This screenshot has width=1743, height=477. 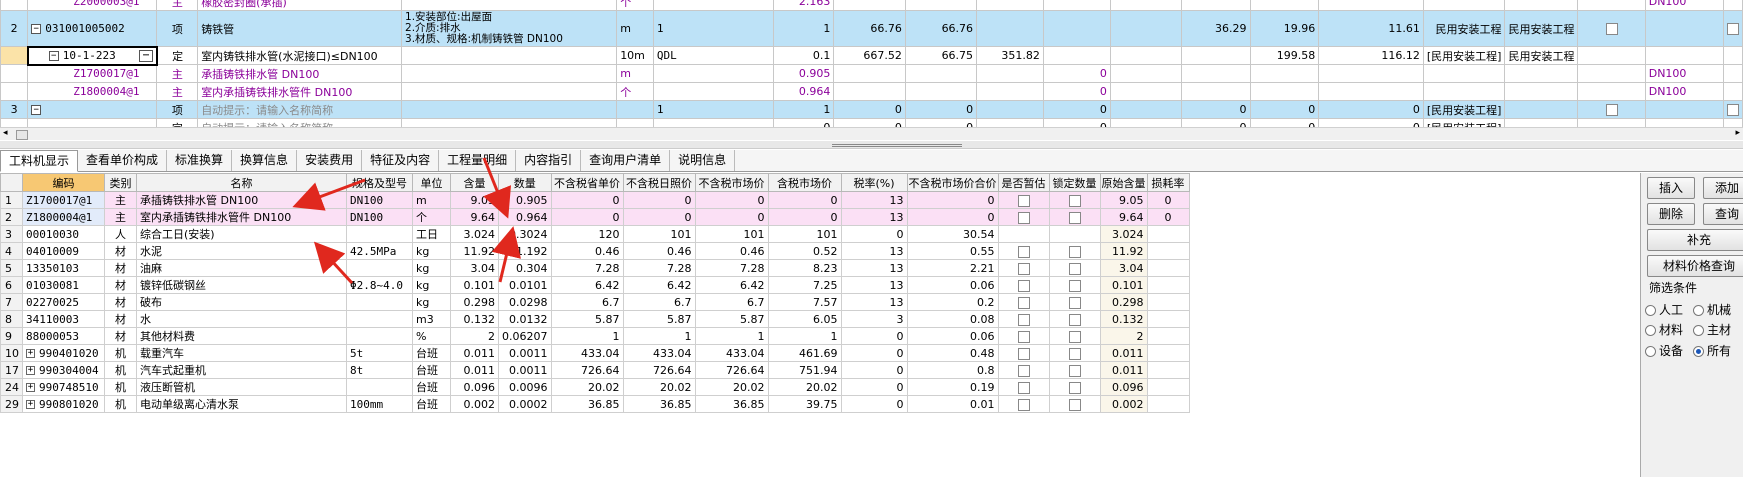 What do you see at coordinates (431, 182) in the screenshot?
I see `column-header: 单位` at bounding box center [431, 182].